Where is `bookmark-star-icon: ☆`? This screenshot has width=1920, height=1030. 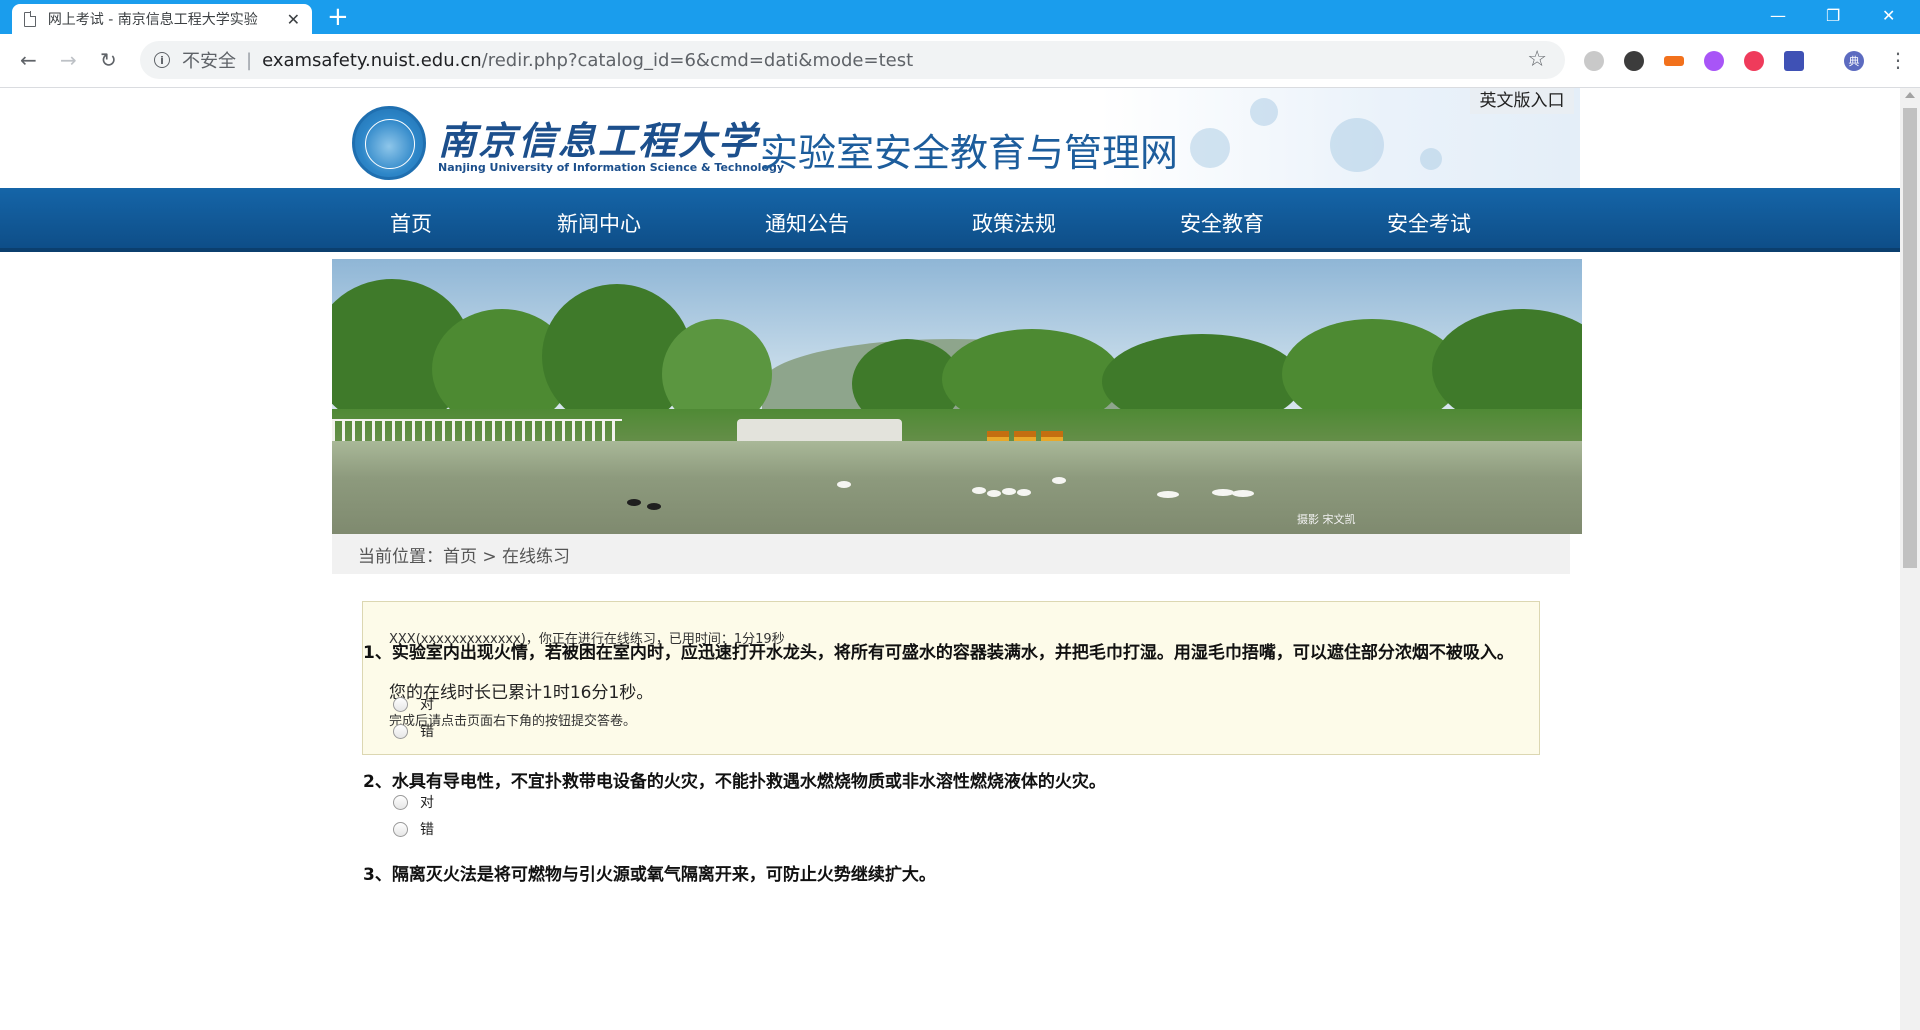
bookmark-star-icon: ☆ is located at coordinates (1537, 59).